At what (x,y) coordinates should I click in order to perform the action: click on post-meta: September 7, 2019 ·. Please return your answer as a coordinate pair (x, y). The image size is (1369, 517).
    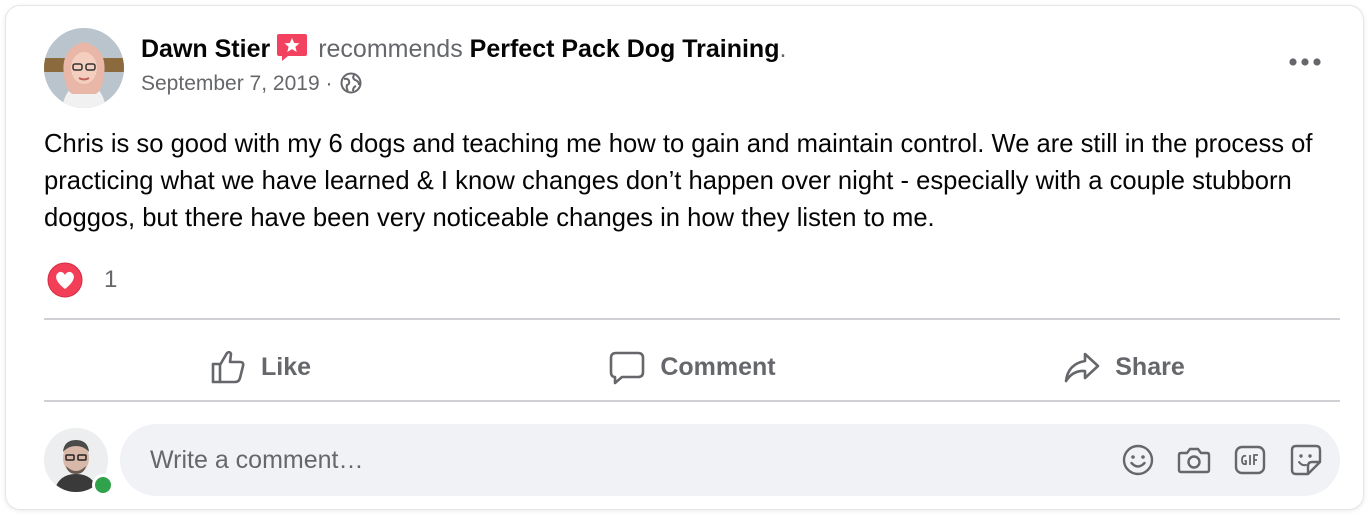
    Looking at the image, I should click on (251, 84).